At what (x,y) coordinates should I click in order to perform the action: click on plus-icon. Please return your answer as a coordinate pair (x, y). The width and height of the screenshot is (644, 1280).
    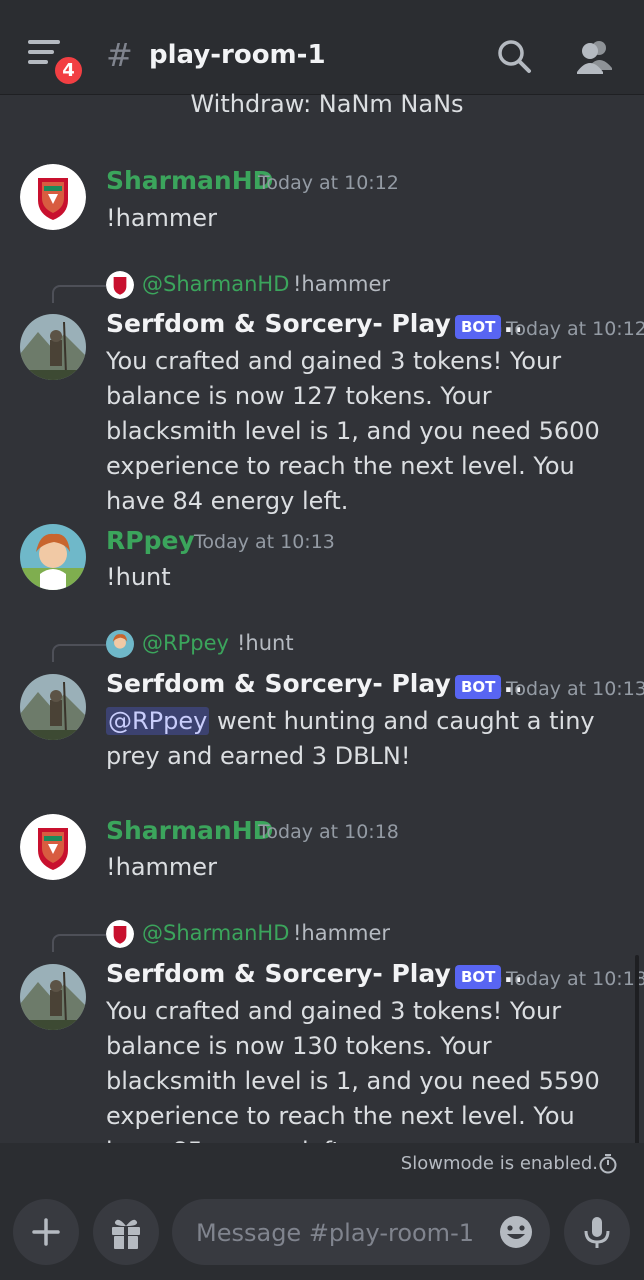
    Looking at the image, I should click on (46, 1232).